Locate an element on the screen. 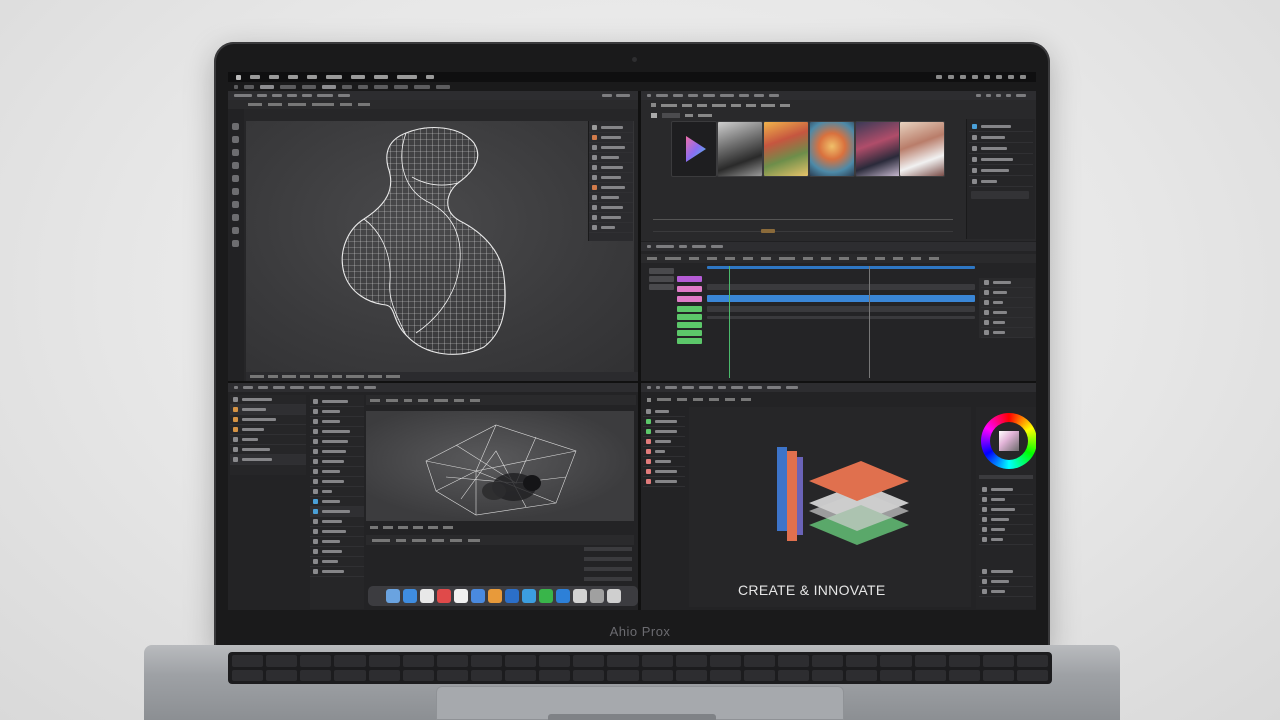 The width and height of the screenshot is (1280, 720). media-header is located at coordinates (838, 95).